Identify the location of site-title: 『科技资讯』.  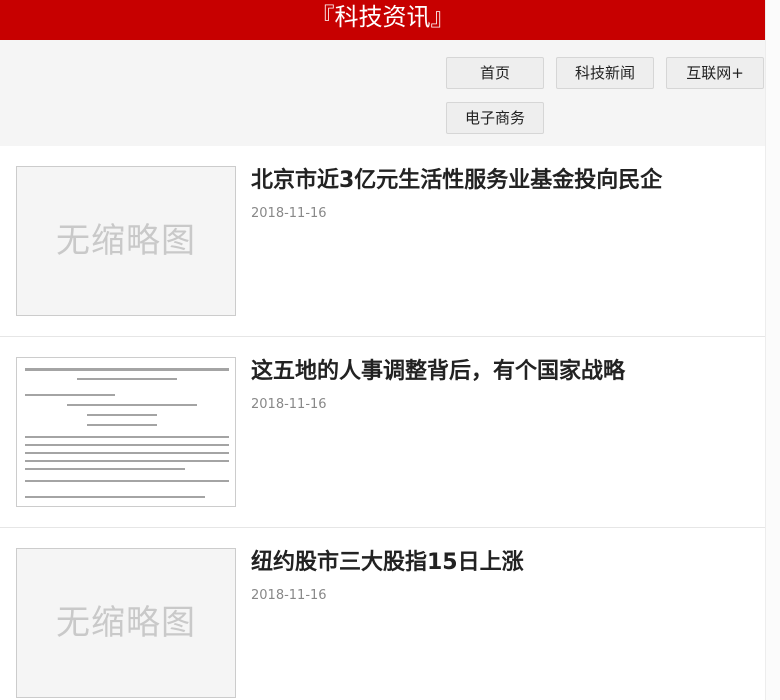
(382, 17).